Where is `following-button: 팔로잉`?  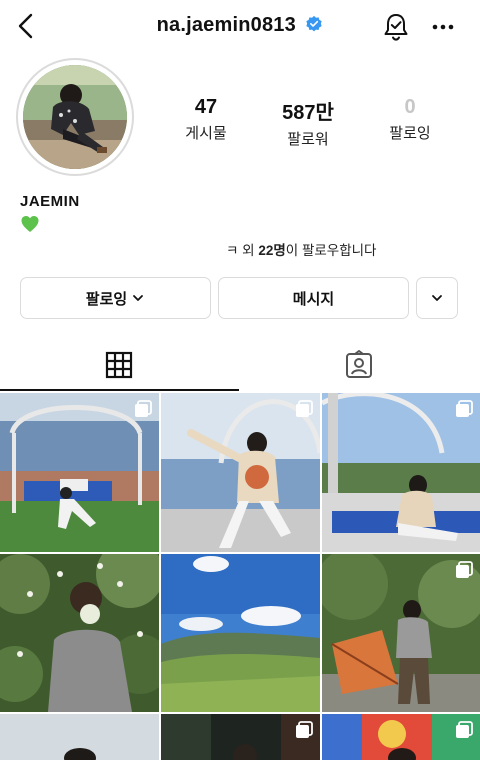
following-button: 팔로잉 is located at coordinates (115, 298).